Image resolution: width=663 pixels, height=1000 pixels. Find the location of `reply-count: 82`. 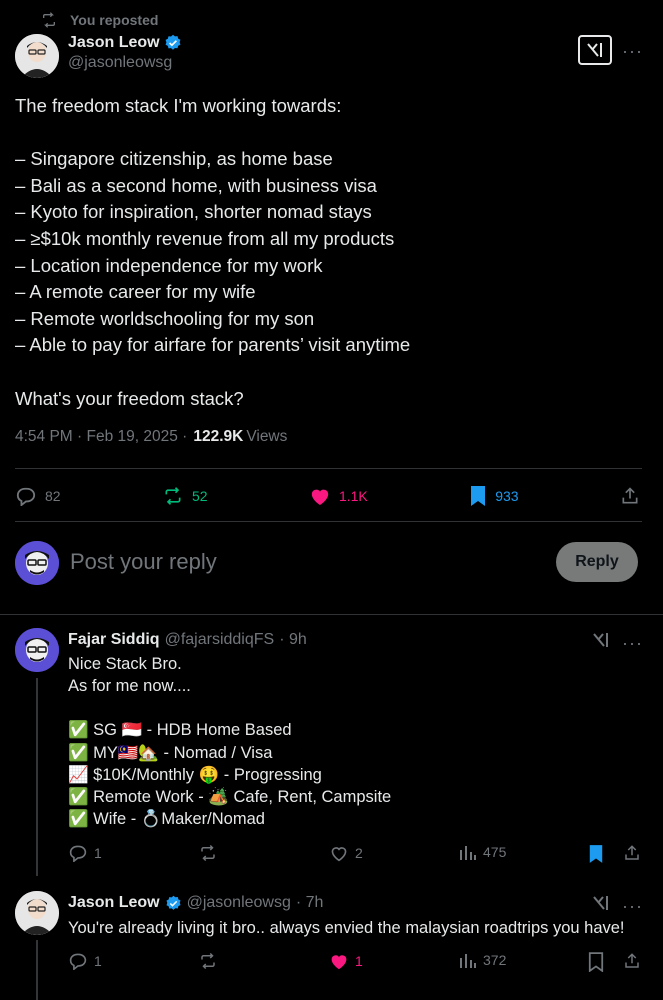

reply-count: 82 is located at coordinates (53, 496).